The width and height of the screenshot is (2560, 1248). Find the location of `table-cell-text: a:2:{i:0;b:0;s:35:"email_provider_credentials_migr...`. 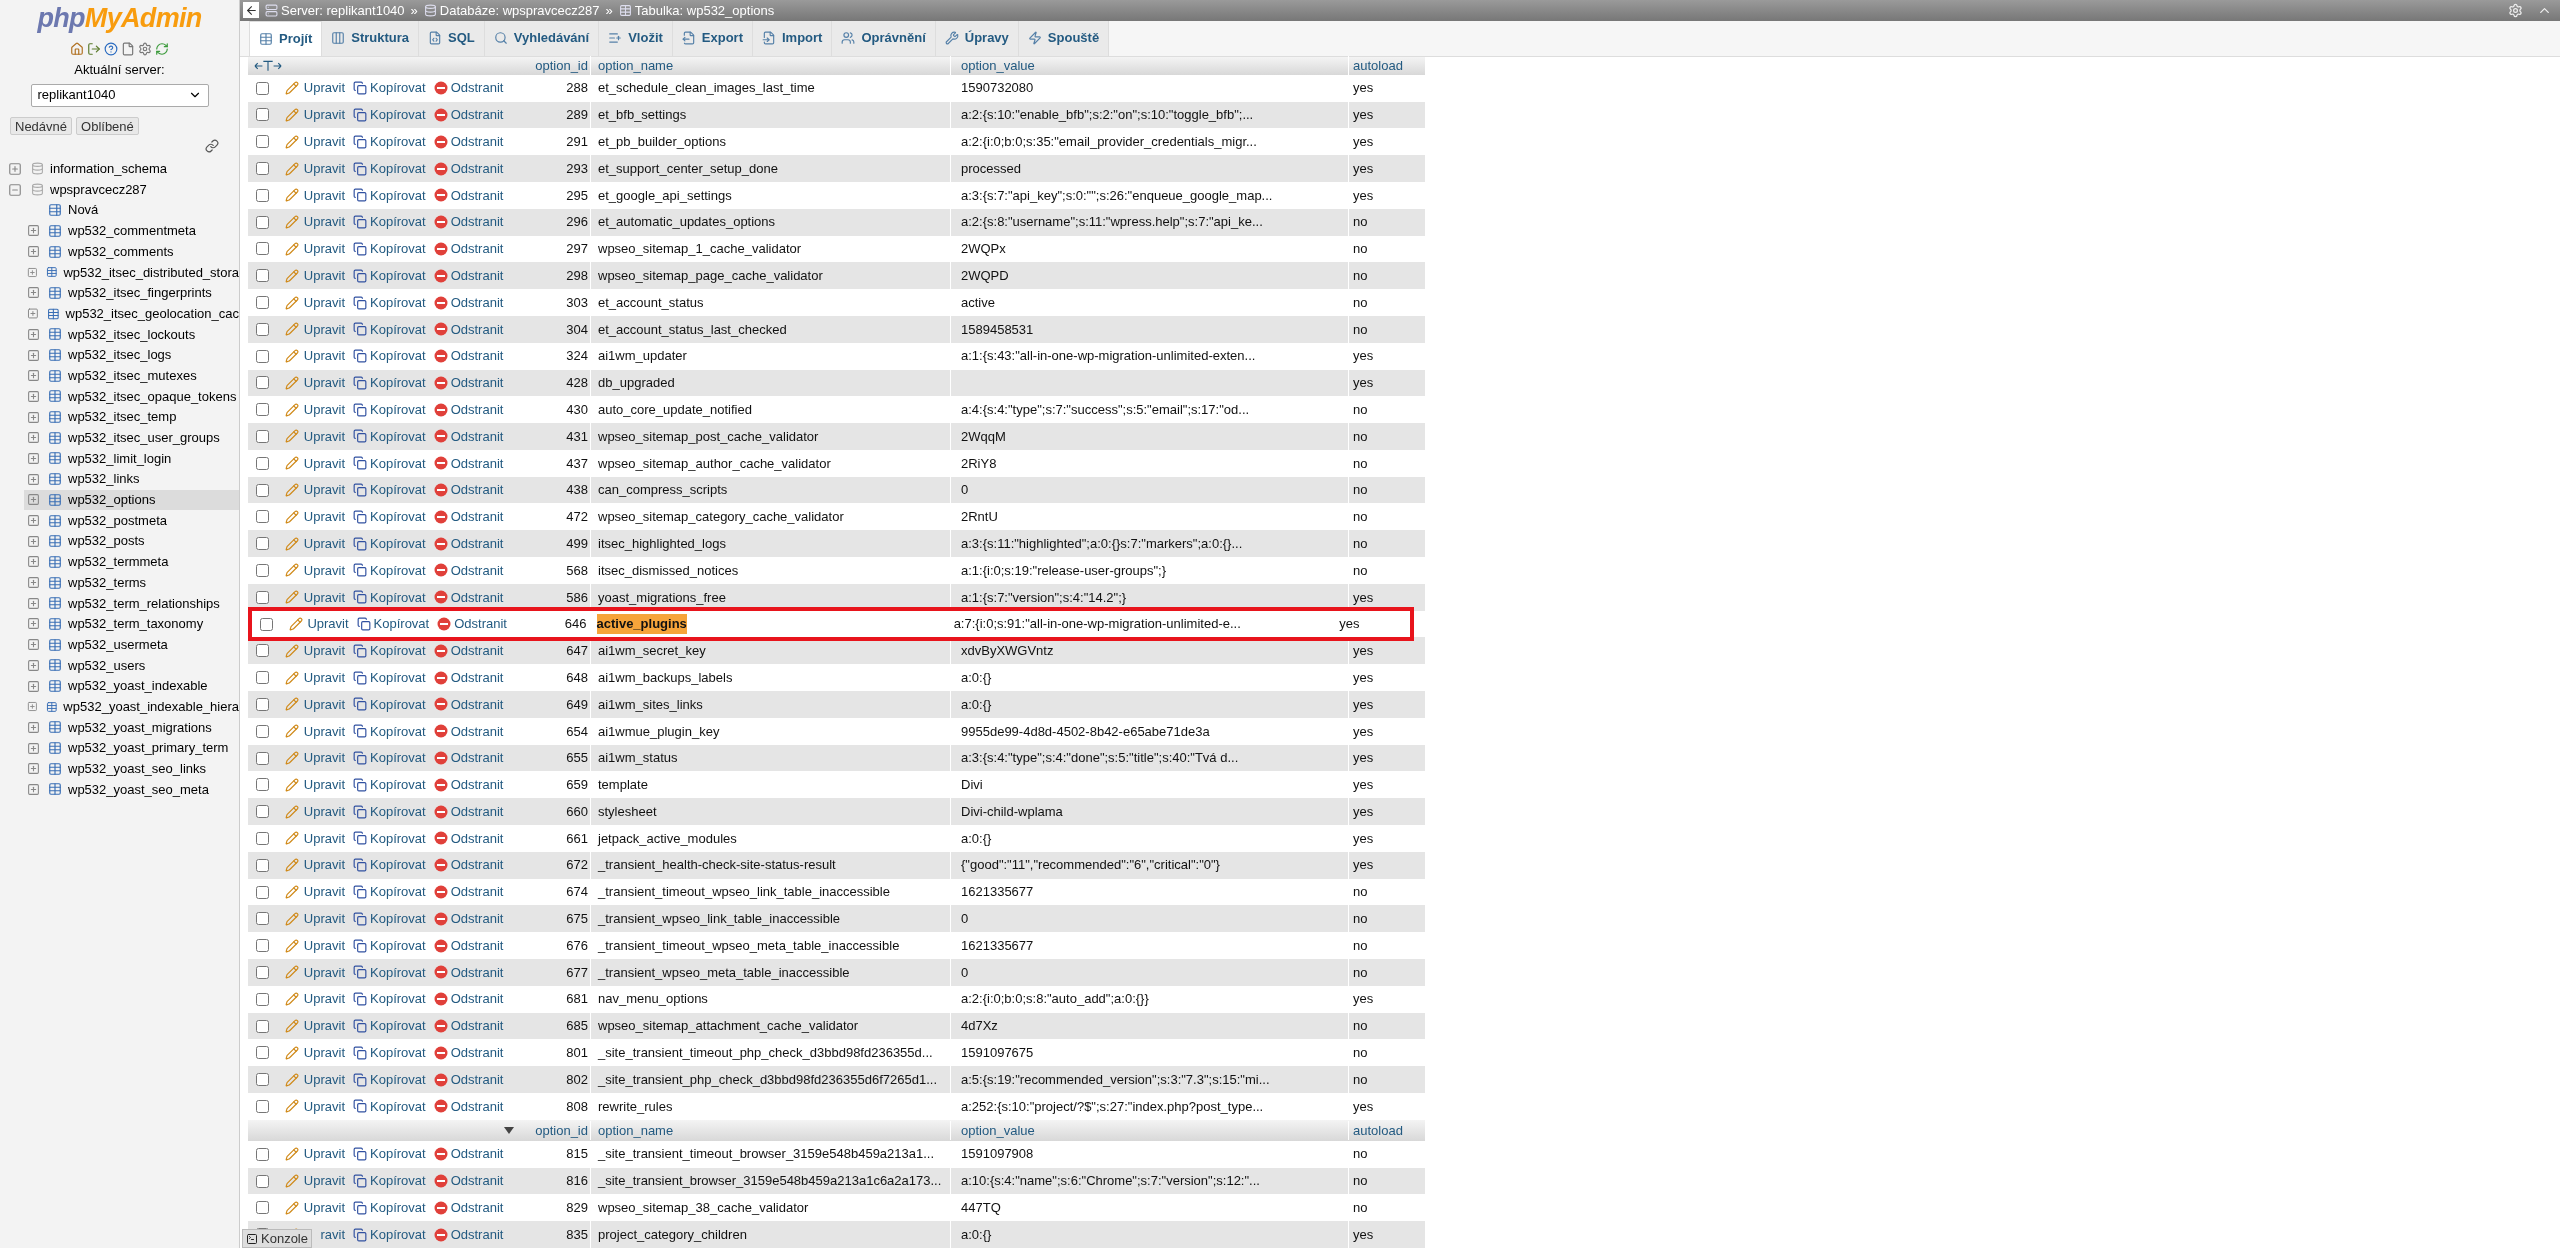

table-cell-text: a:2:{i:0;b:0;s:35:"email_provider_credentials_migr... is located at coordinates (1109, 141).